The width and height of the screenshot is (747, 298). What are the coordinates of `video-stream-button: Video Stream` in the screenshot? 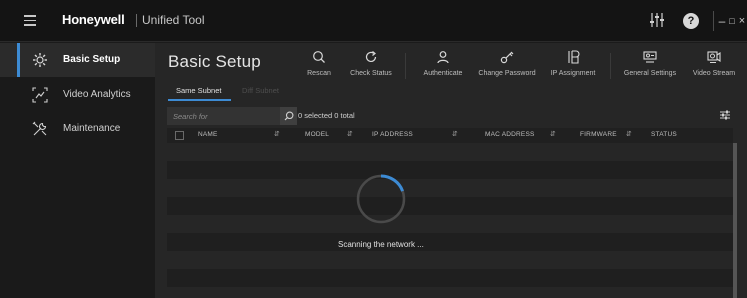 It's located at (714, 68).